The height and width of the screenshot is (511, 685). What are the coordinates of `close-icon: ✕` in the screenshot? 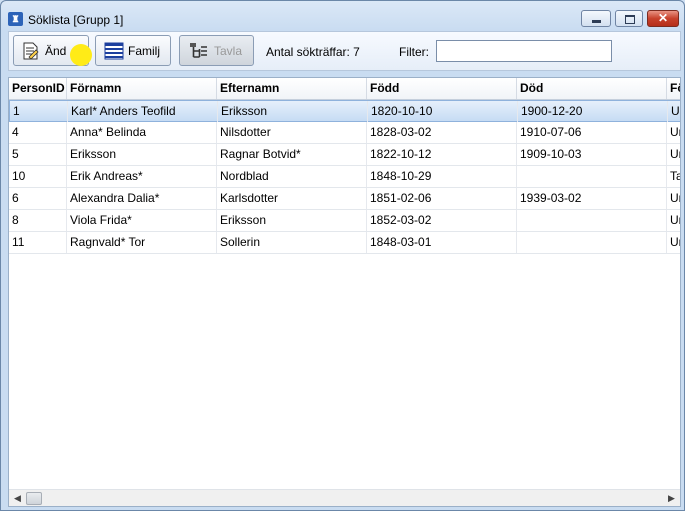 It's located at (663, 18).